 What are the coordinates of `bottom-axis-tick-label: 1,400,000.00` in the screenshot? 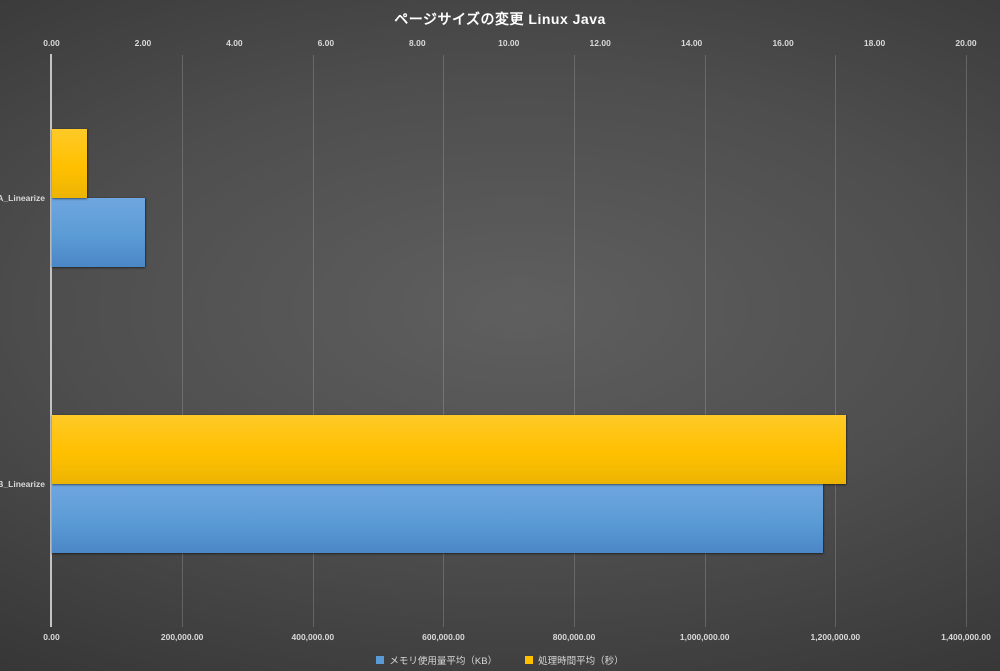 It's located at (966, 637).